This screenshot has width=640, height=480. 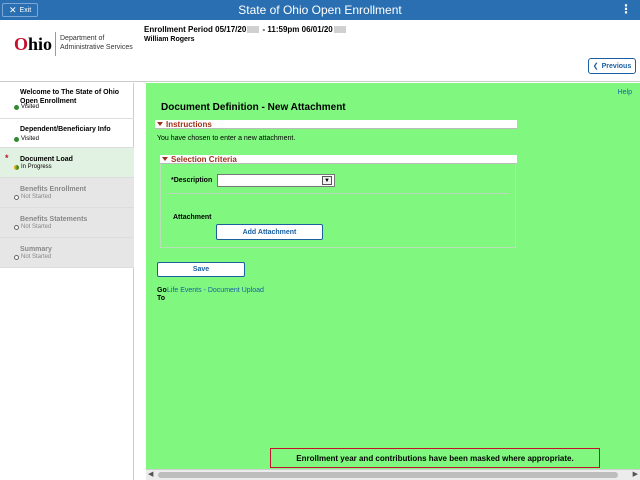 What do you see at coordinates (96, 43) in the screenshot?
I see `department-name: Department of Administrative Services` at bounding box center [96, 43].